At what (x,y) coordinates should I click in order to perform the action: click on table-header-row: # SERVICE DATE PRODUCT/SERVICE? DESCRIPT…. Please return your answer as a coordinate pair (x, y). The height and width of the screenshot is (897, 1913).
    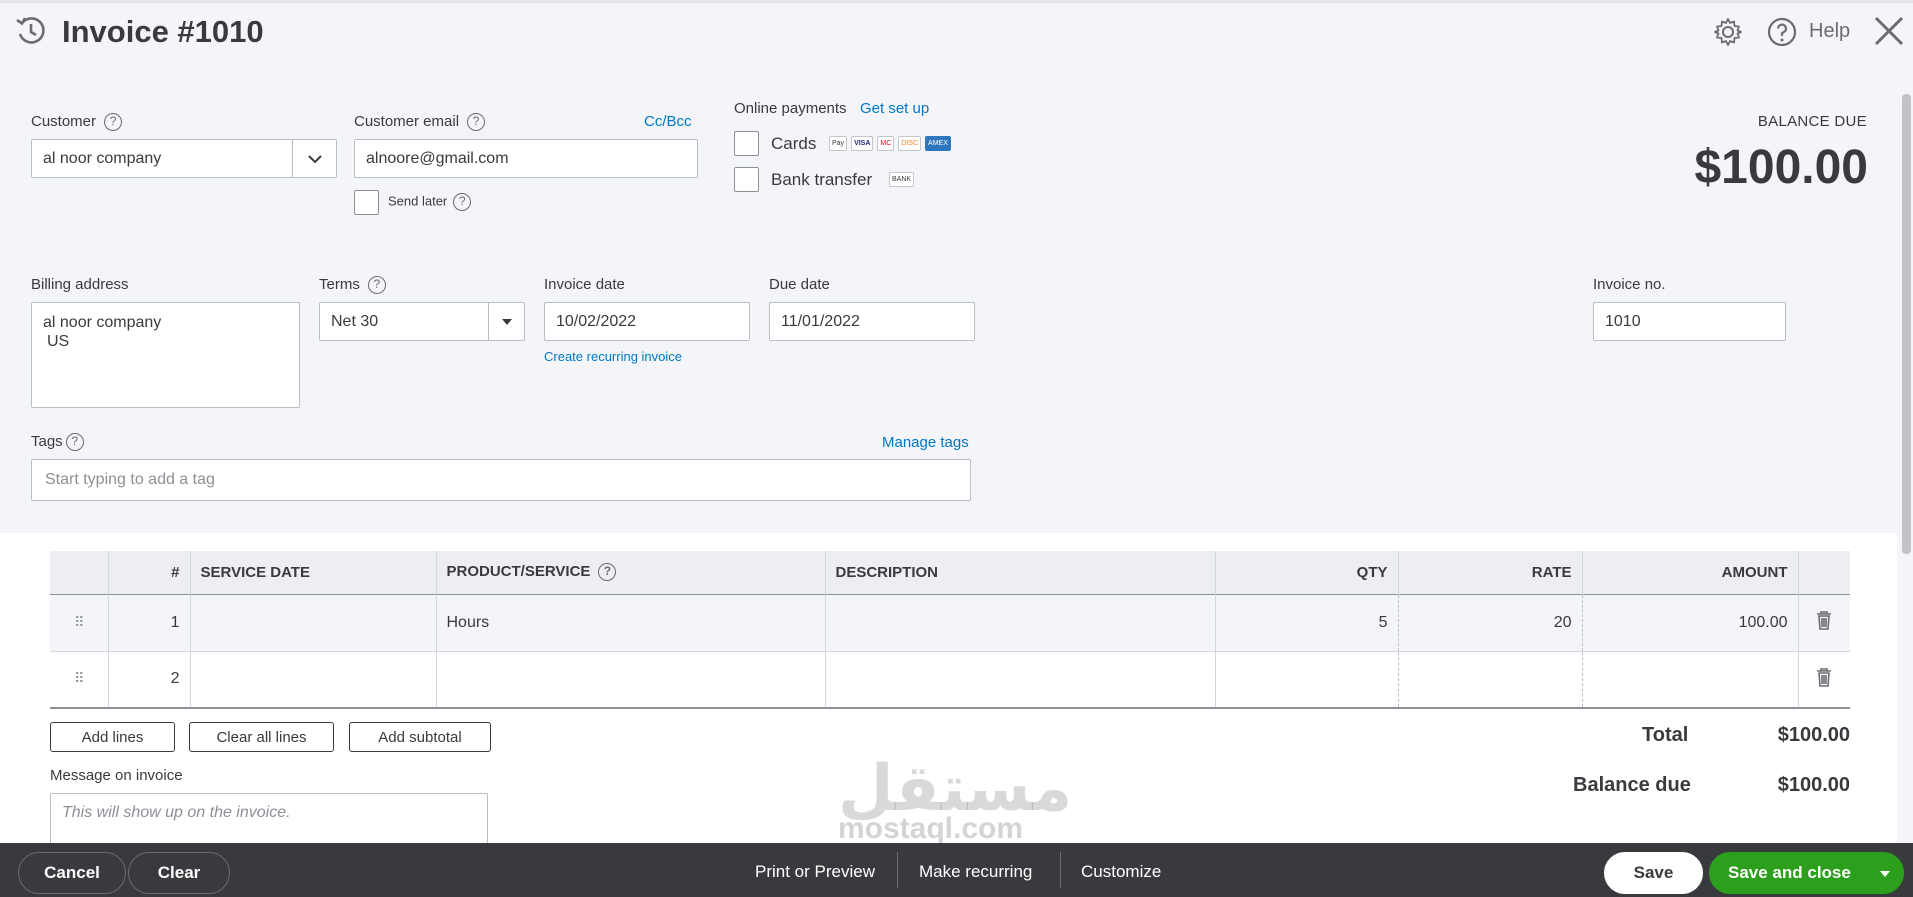
    Looking at the image, I should click on (950, 572).